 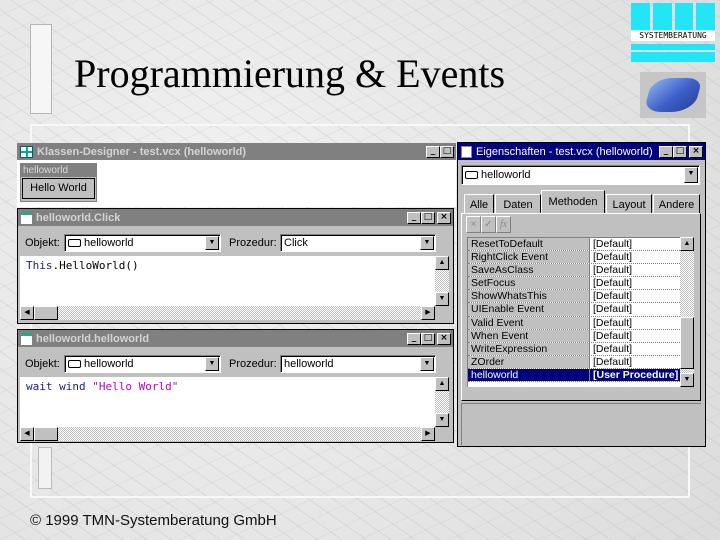 What do you see at coordinates (45, 468) in the screenshot?
I see `slide-frame-corner` at bounding box center [45, 468].